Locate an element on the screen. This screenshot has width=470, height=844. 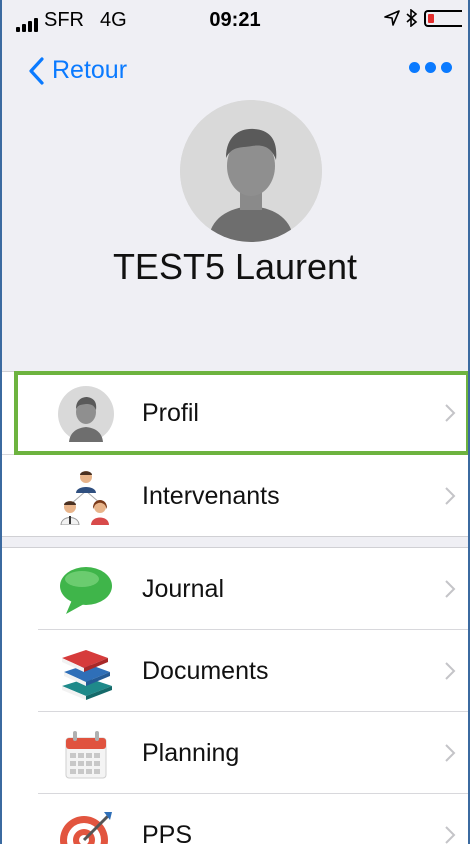
menu-item-pps: PPS is located at coordinates (235, 819).